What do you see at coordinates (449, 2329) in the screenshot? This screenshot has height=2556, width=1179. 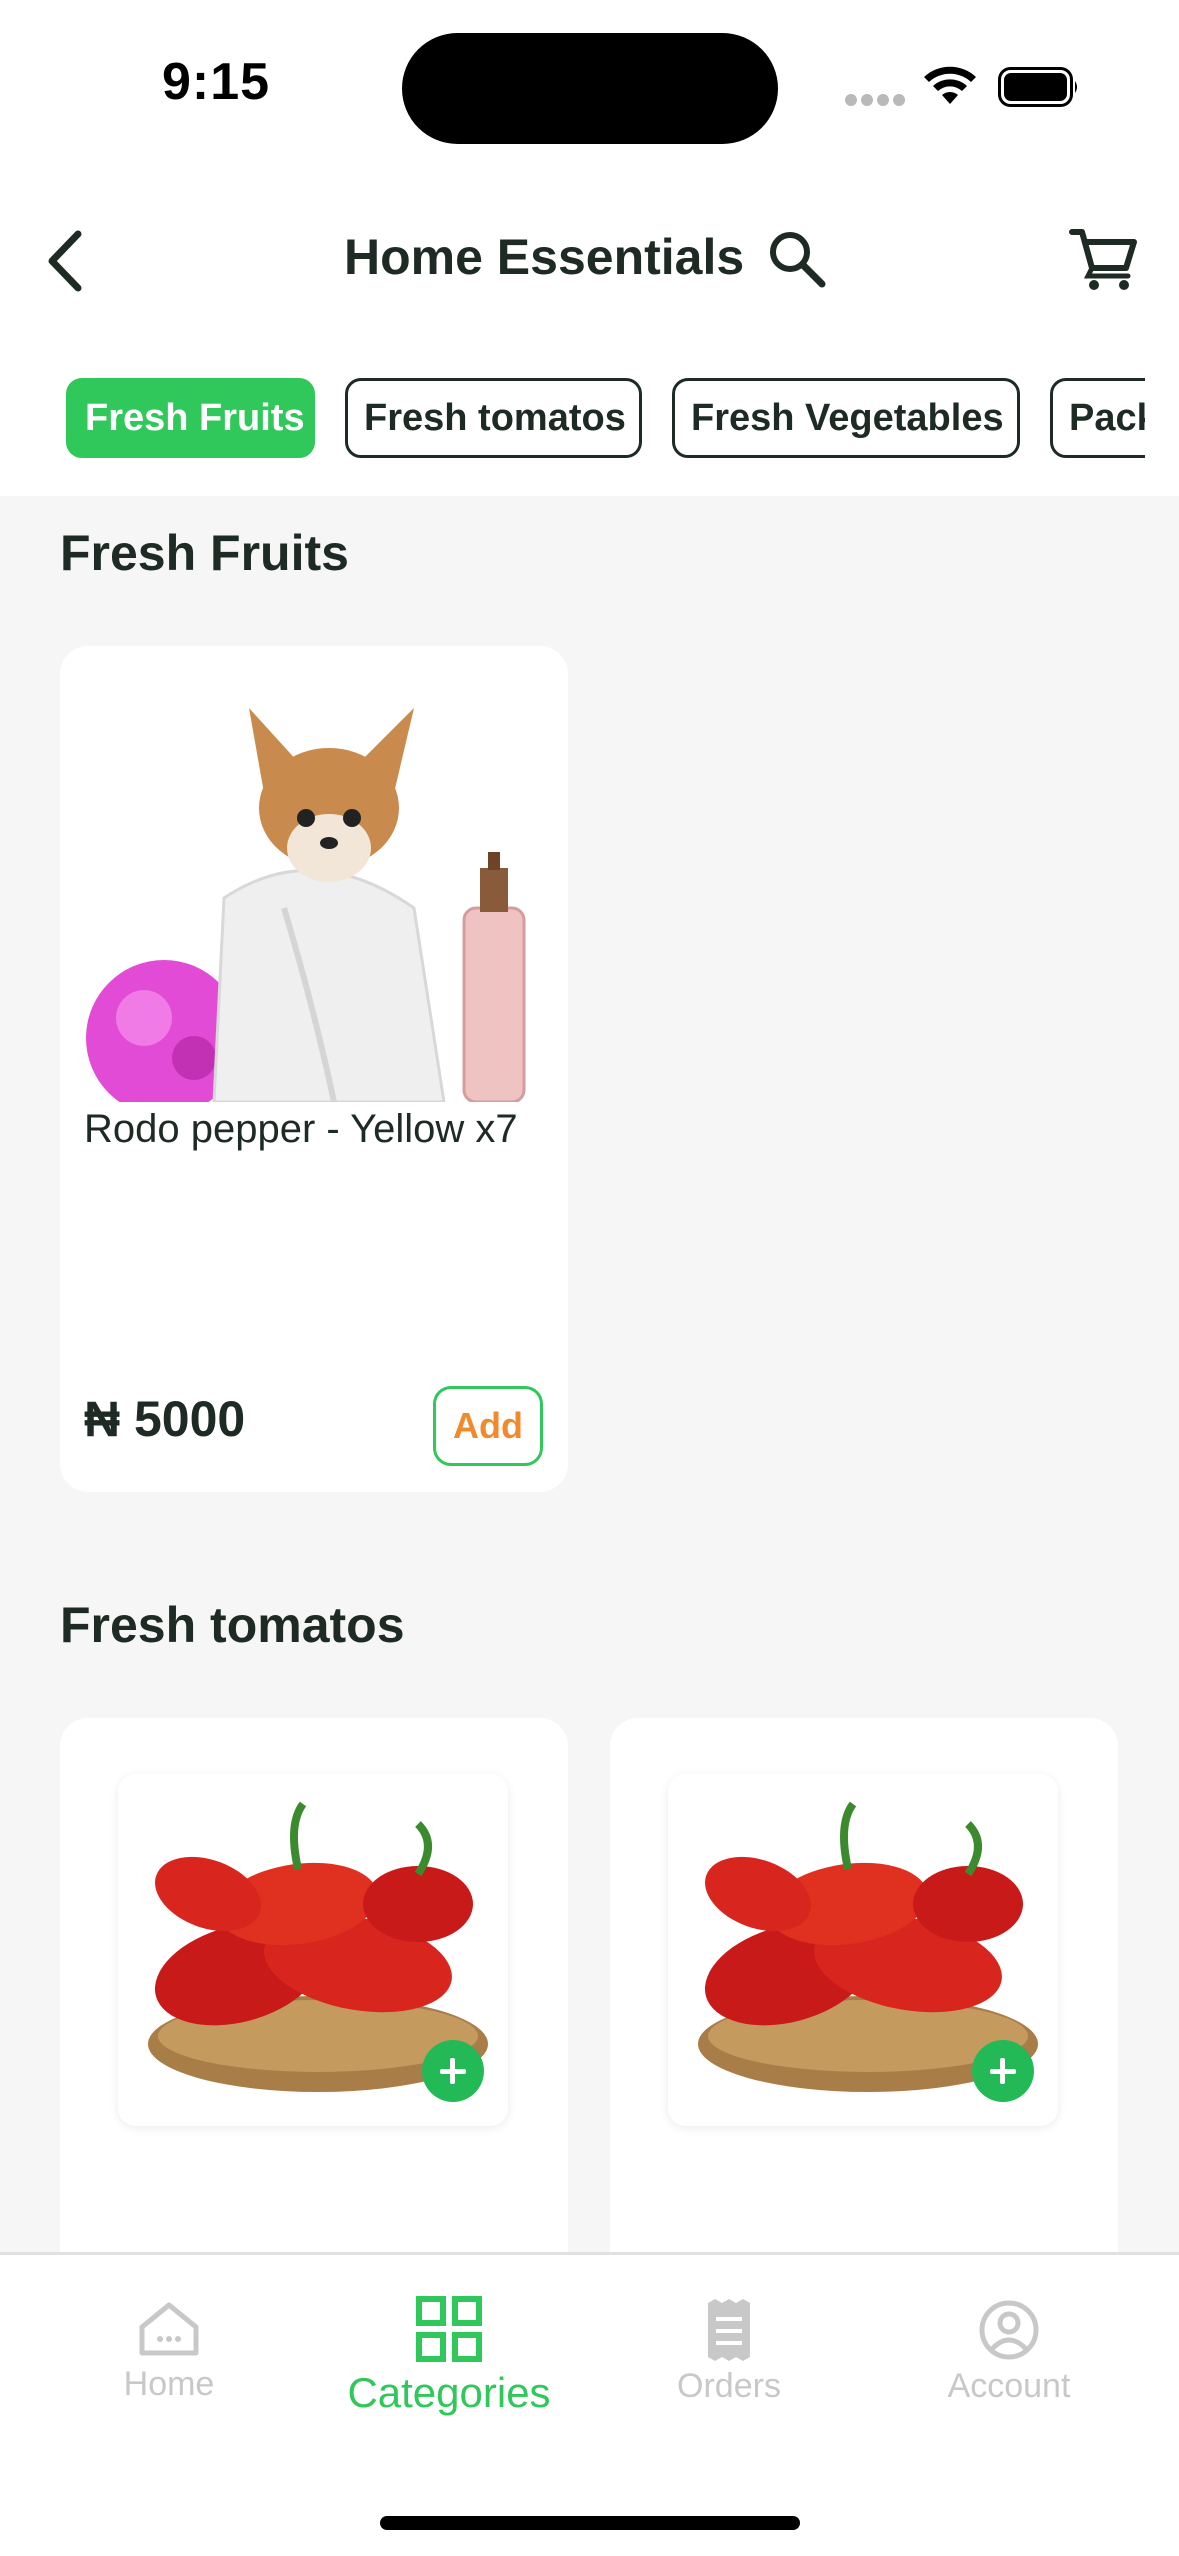 I see `grid-icon` at bounding box center [449, 2329].